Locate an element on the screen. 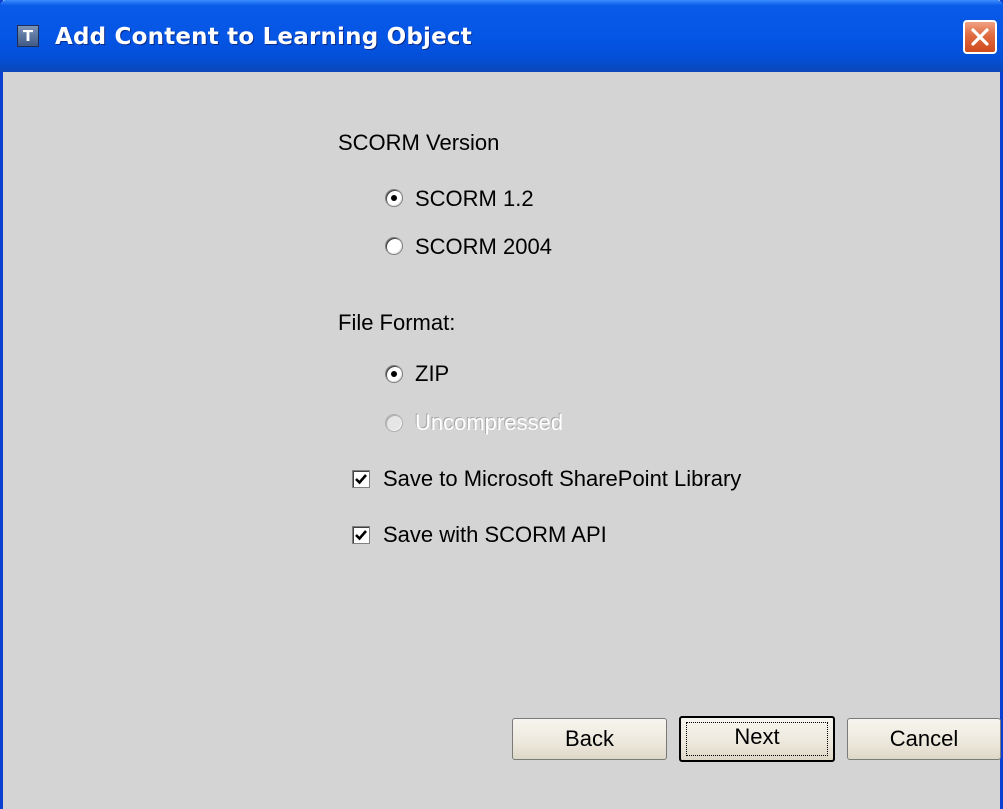 This screenshot has width=1003, height=809. checkbox-save-scorm-api-label: Save with SCORM API is located at coordinates (495, 535).